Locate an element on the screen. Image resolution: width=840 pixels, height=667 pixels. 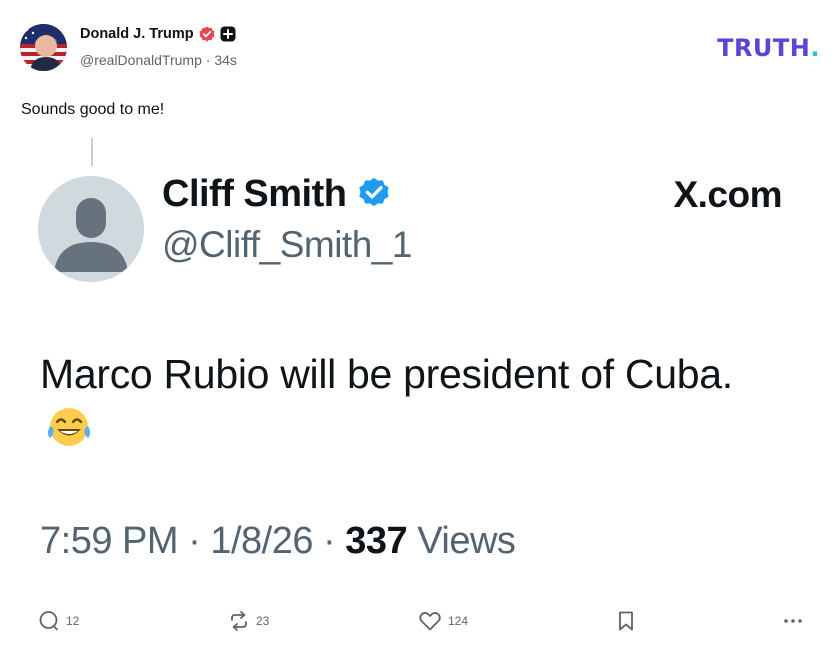
post-text: Sounds good to me! is located at coordinates (93, 109).